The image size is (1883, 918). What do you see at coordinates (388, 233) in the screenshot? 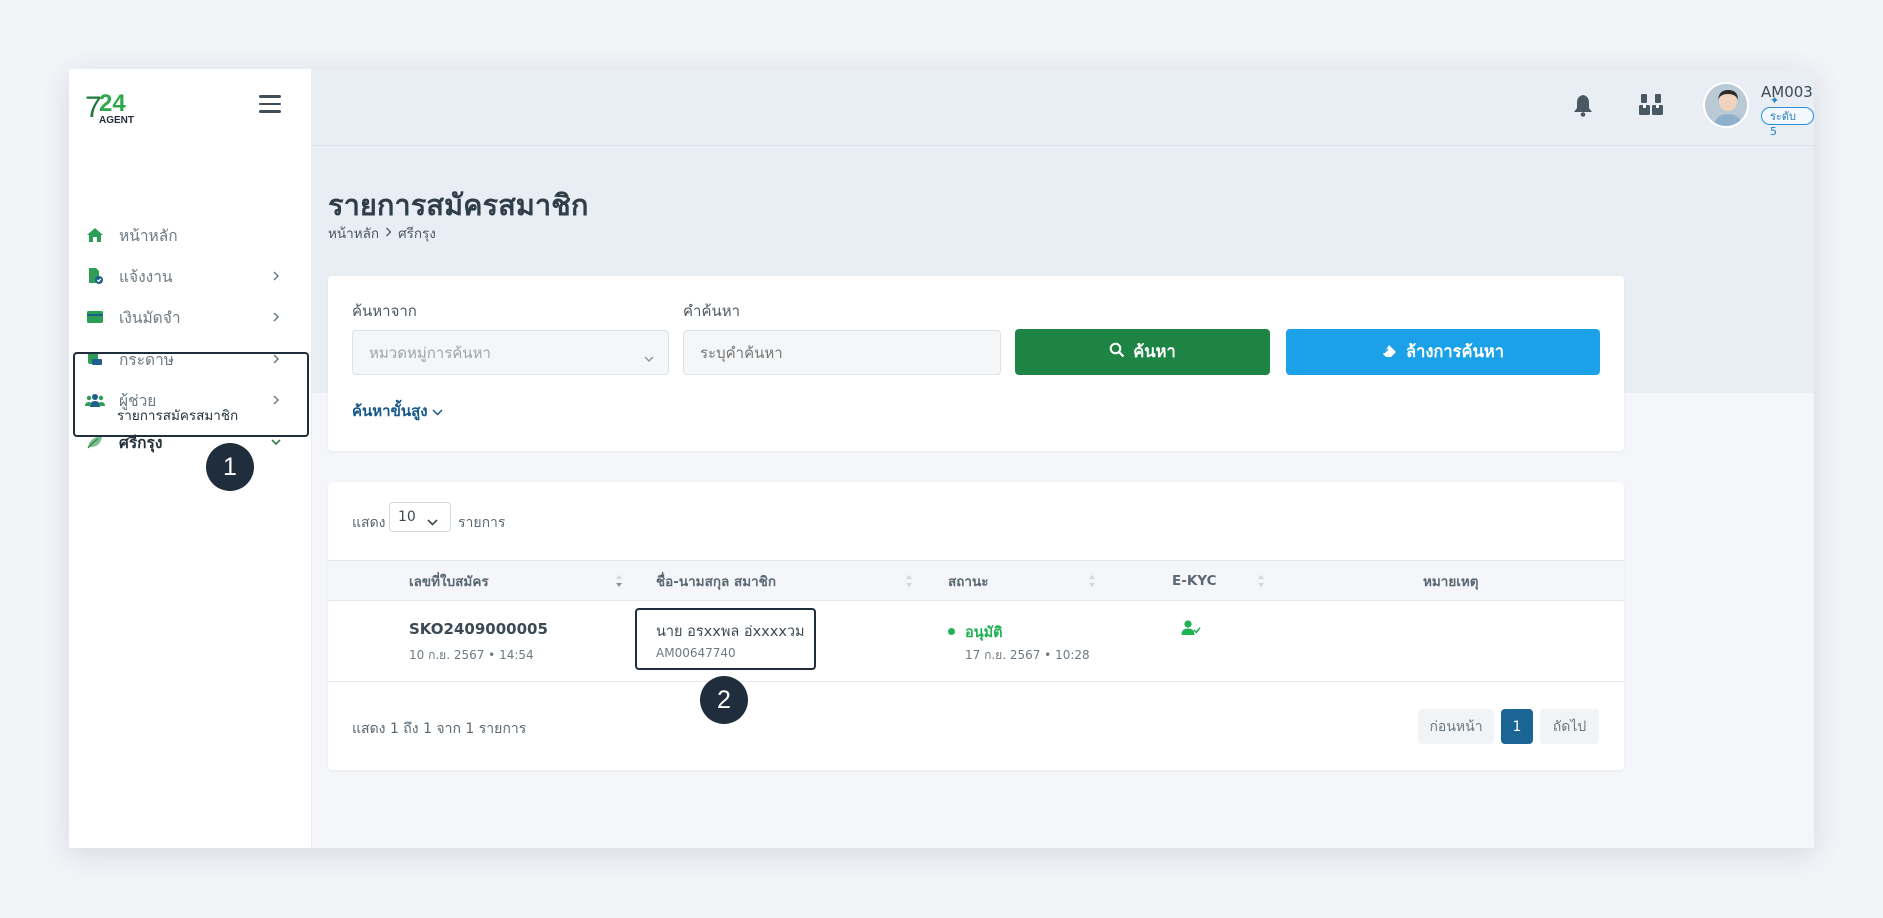
I see `breadcrumb-separator-icon` at bounding box center [388, 233].